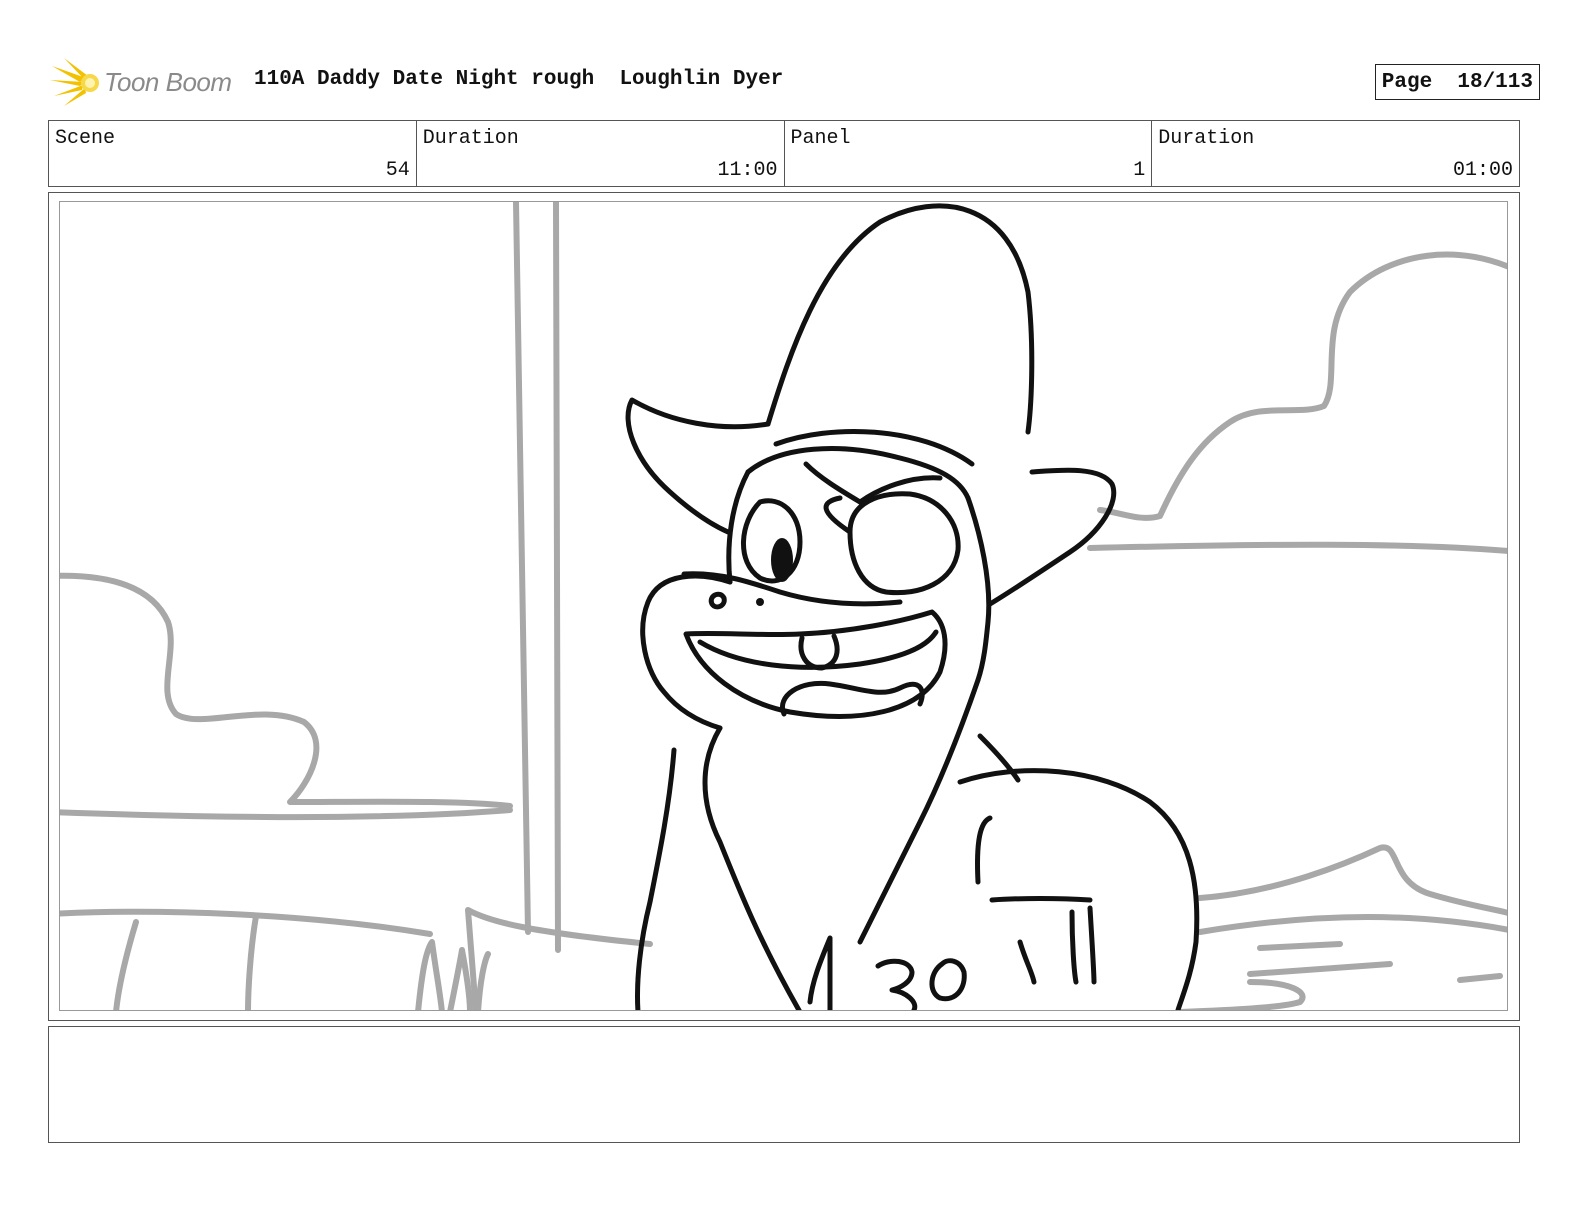  I want to click on neck-left, so click(656, 878).